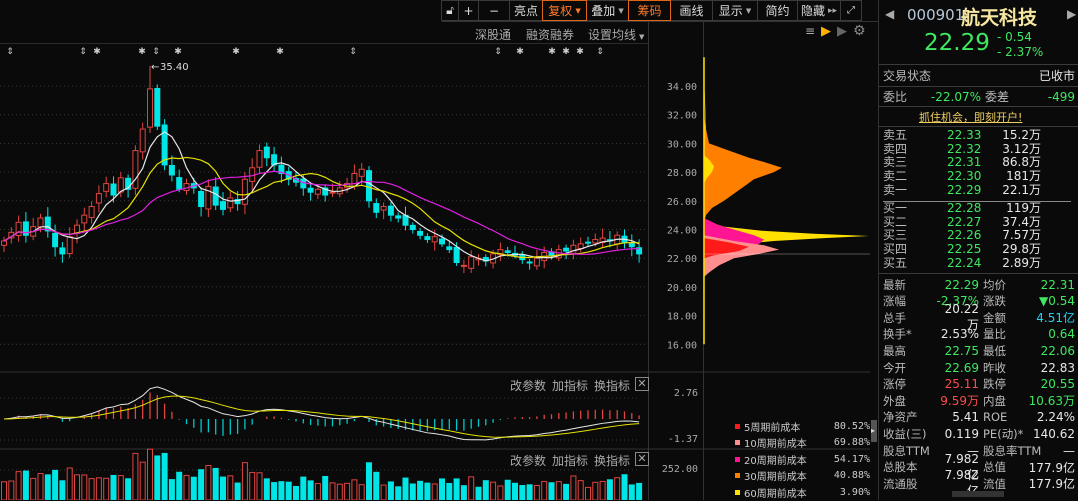  What do you see at coordinates (526, 10) in the screenshot?
I see `toolbar-highlight-button: 亮点` at bounding box center [526, 10].